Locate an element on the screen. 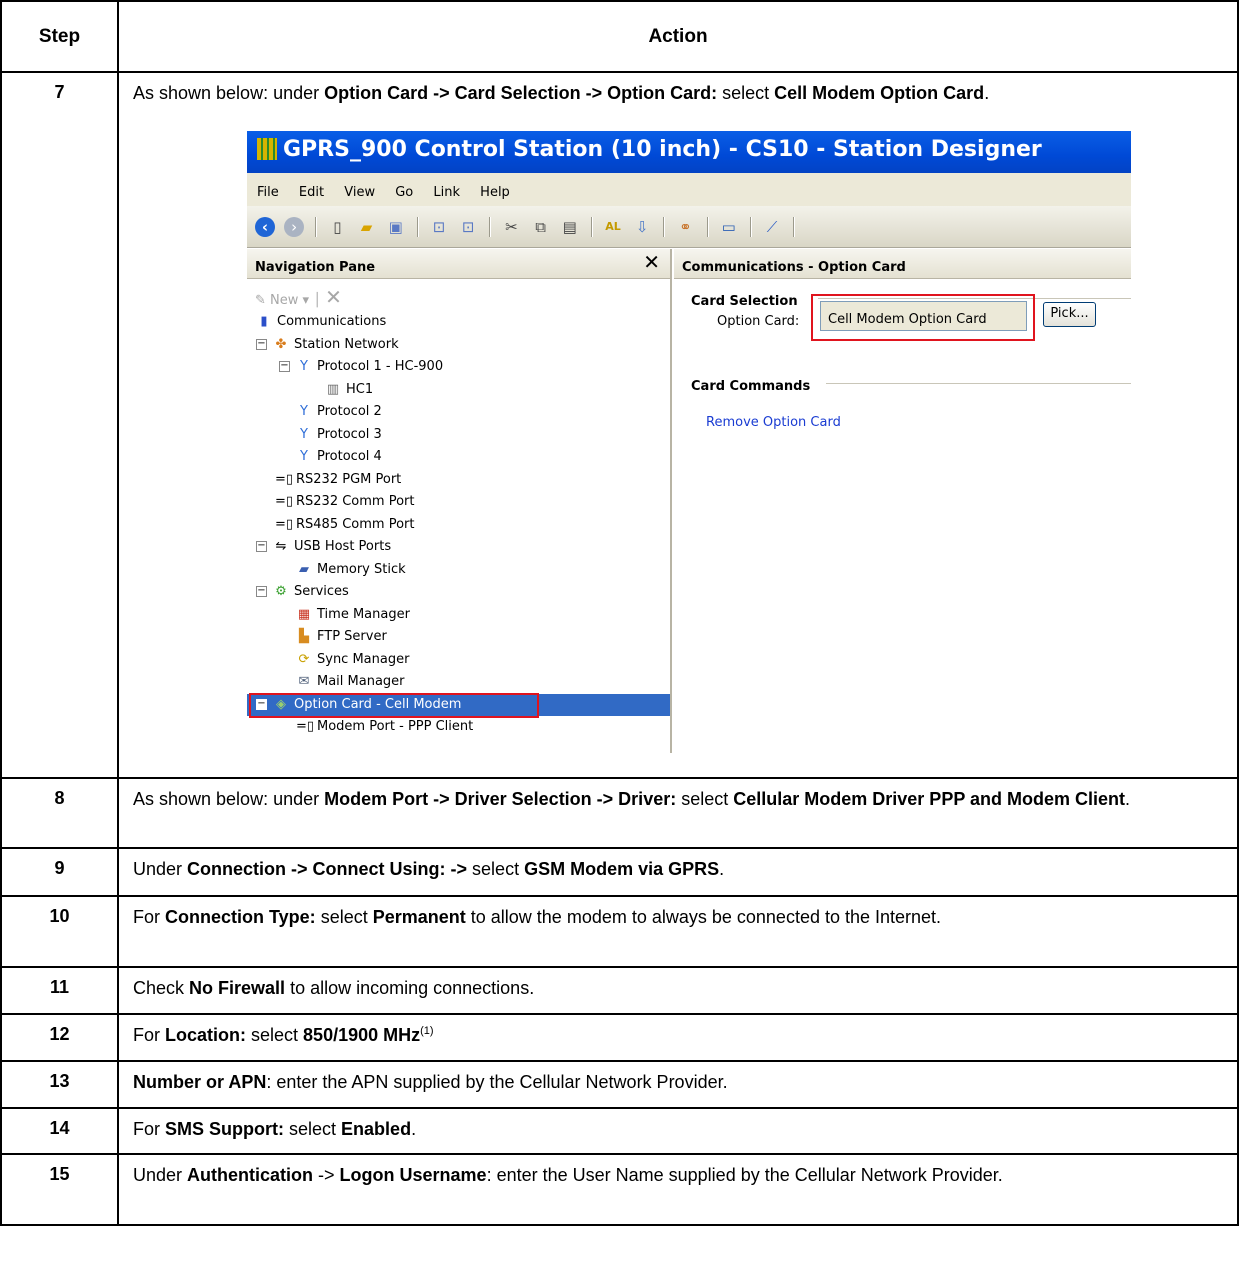  tree-item-rs485-comm-port: =▯ RS485 Comm Port is located at coordinates (458, 525).